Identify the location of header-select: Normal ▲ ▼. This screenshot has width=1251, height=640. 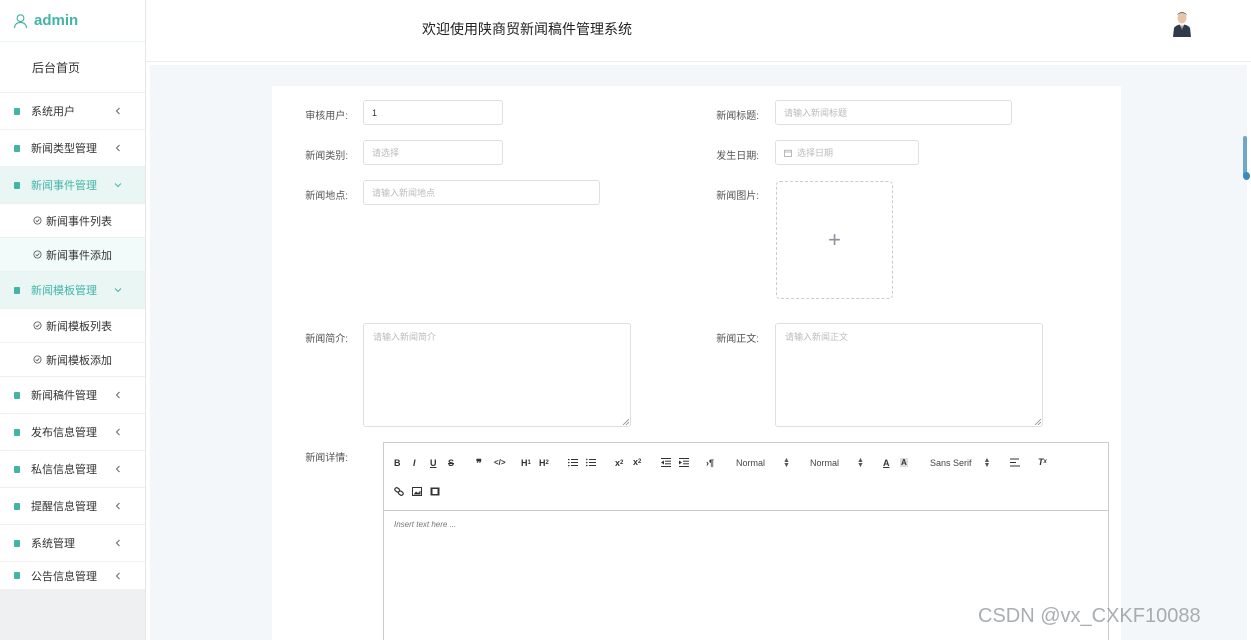
(763, 463).